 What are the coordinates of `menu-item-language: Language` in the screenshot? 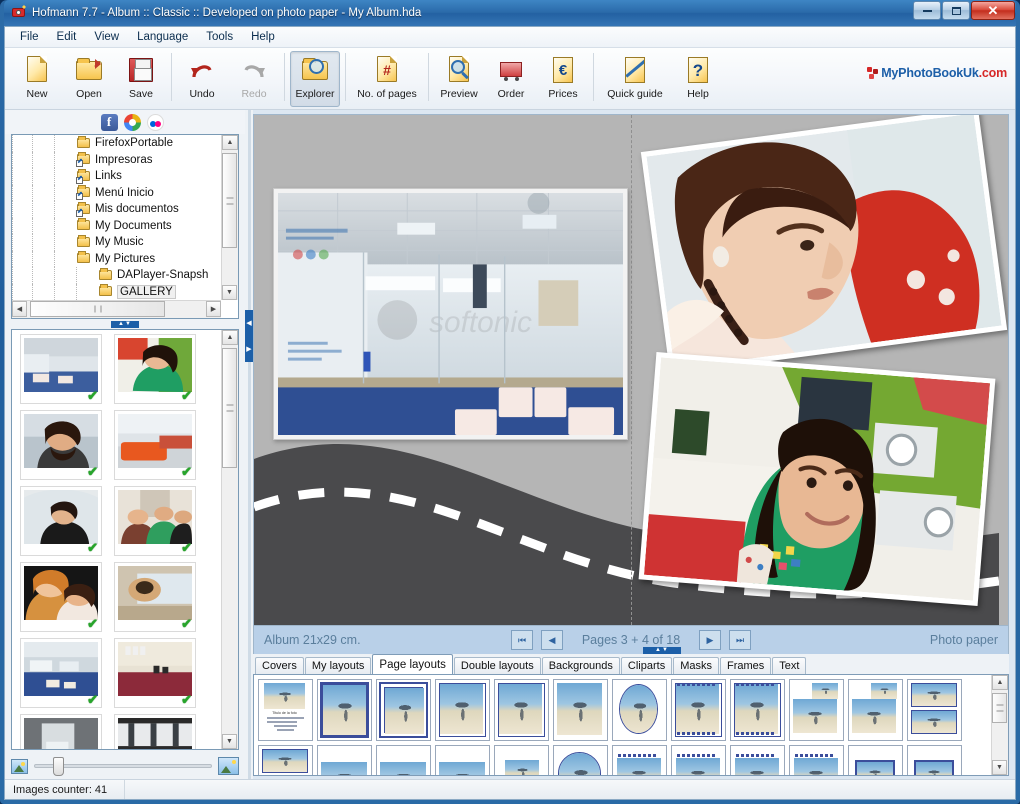 It's located at (162, 37).